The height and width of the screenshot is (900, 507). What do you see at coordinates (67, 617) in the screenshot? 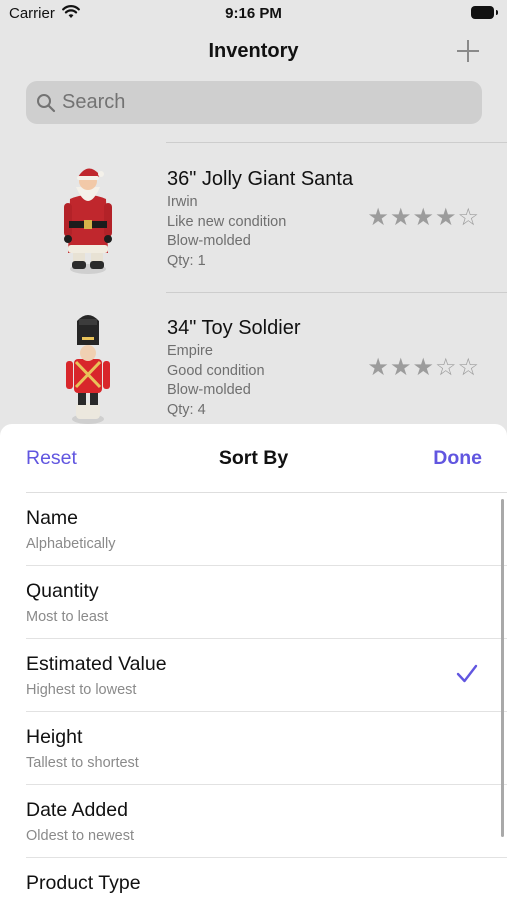
I see `option-subtitle: Most to least` at bounding box center [67, 617].